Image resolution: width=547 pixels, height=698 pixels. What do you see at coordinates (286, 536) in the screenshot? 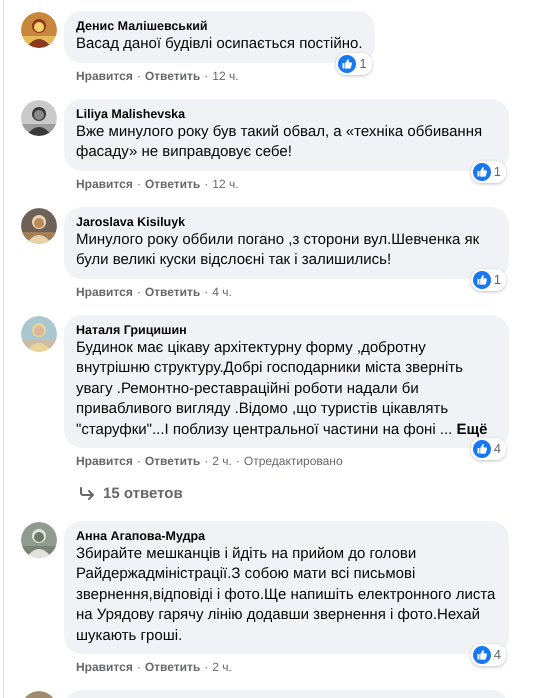
I see `author-link: Анна Агапова-Мудра` at bounding box center [286, 536].